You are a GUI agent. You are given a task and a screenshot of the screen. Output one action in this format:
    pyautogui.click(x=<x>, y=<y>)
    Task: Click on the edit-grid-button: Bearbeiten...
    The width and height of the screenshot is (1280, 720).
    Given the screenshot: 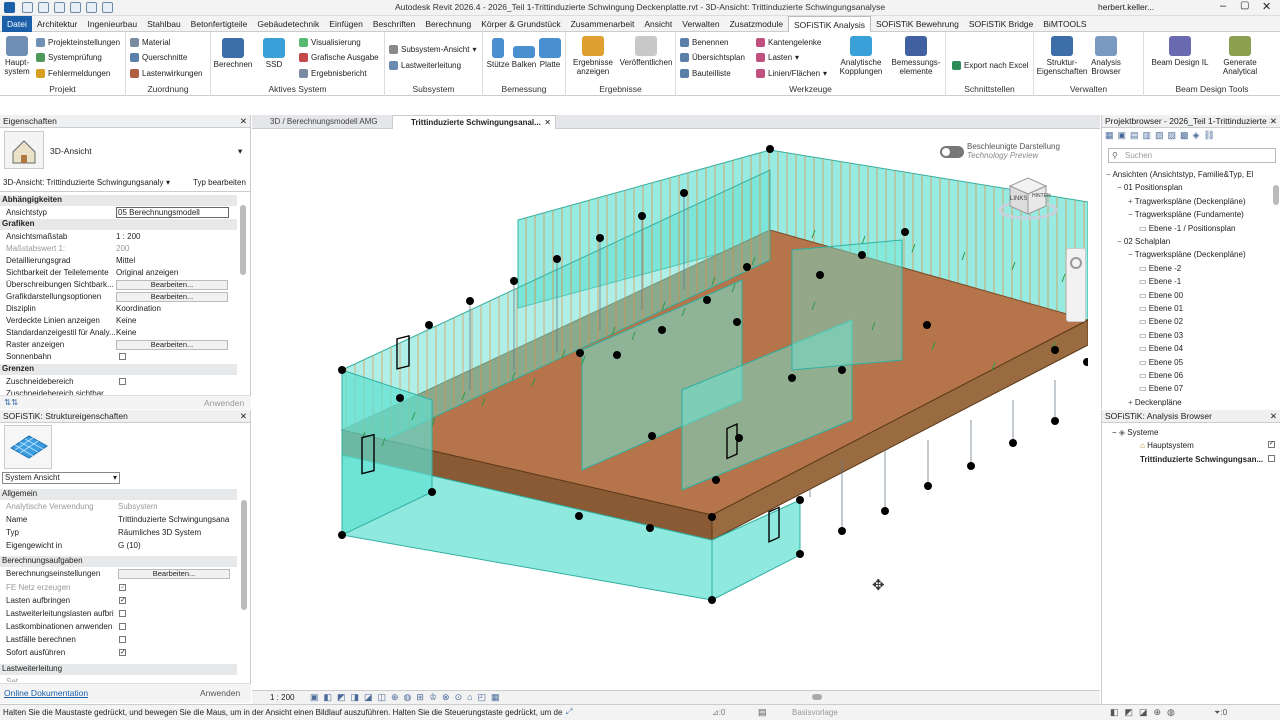 What is the action you would take?
    pyautogui.click(x=172, y=345)
    